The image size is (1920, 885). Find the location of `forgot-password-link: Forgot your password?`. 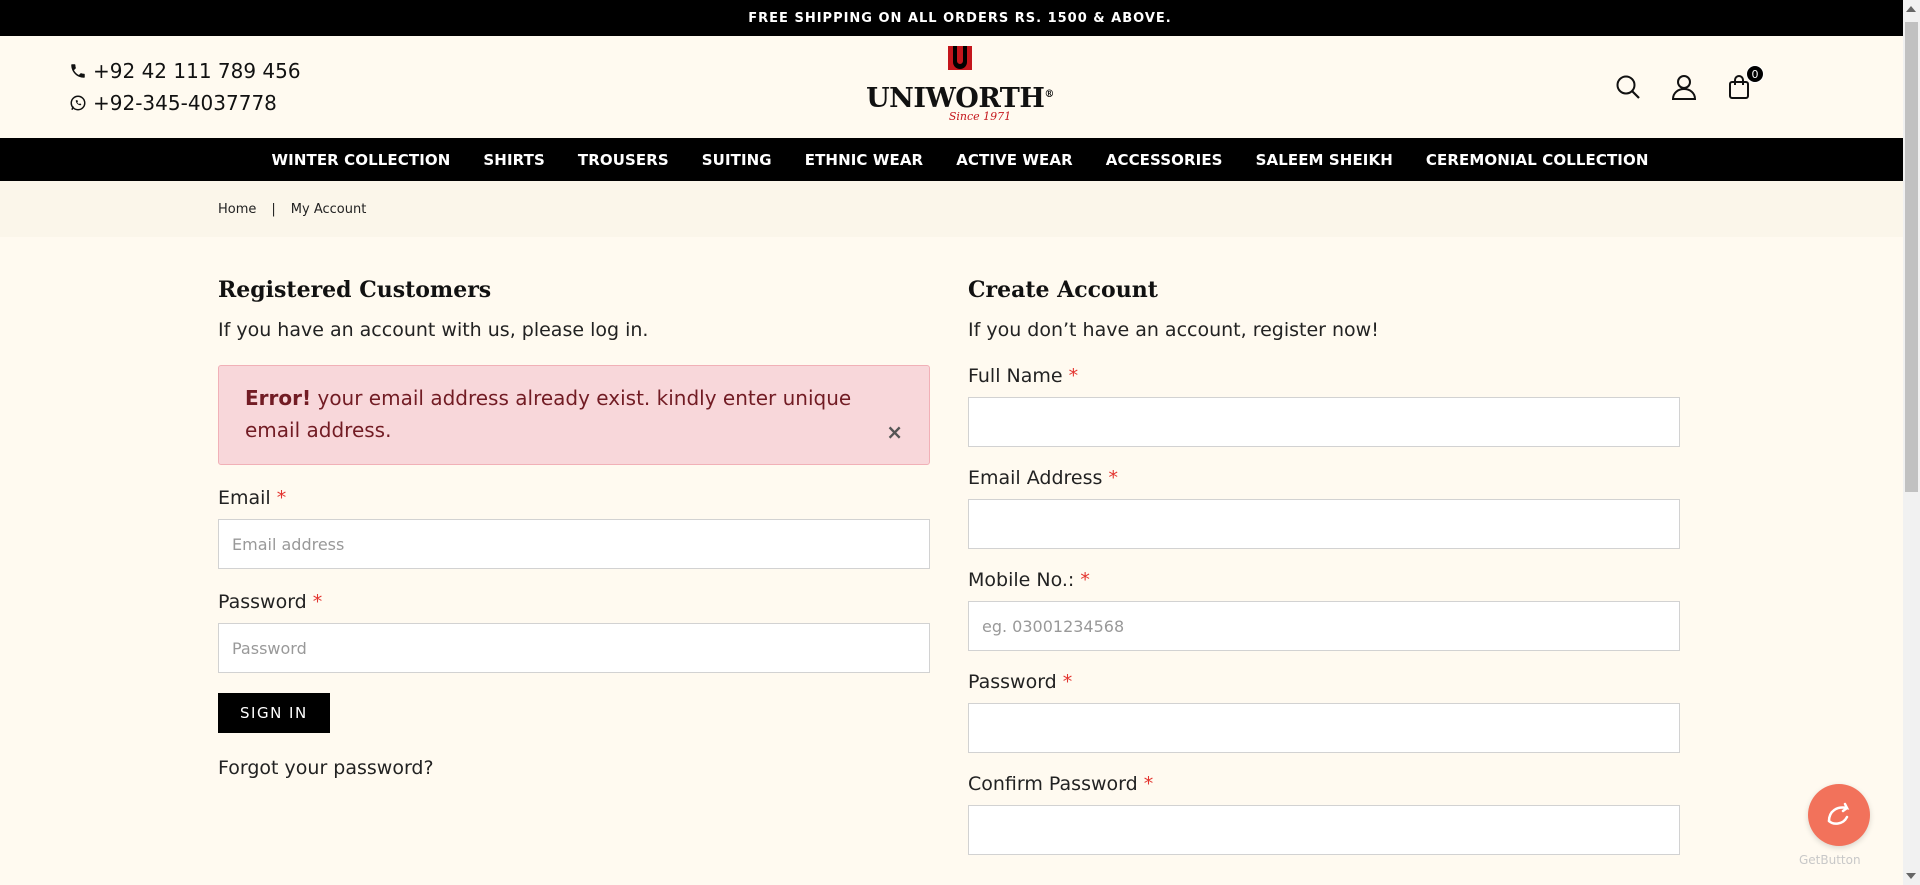

forgot-password-link: Forgot your password? is located at coordinates (574, 768).